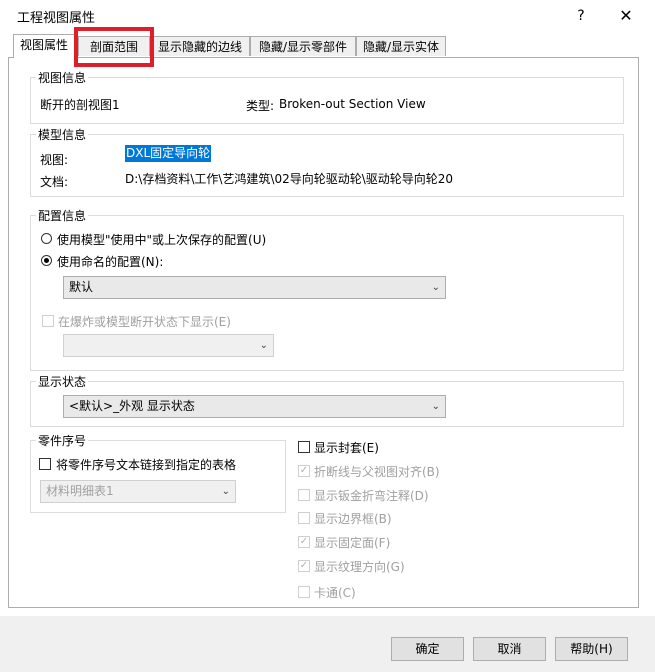 Image resolution: width=655 pixels, height=672 pixels. Describe the element at coordinates (132, 406) in the screenshot. I see `display-state-value: <默认>_外观 显示状态` at that location.